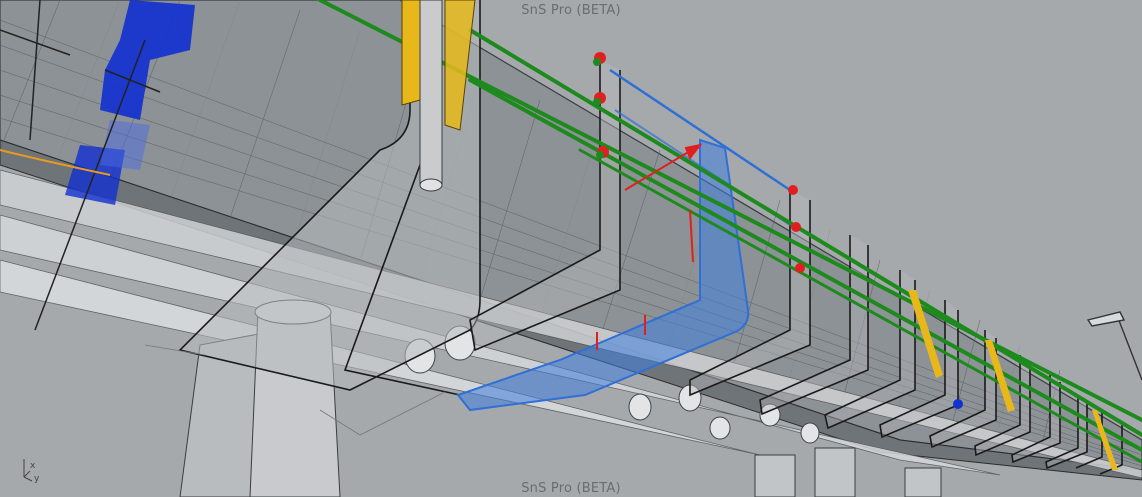 The width and height of the screenshot is (1142, 497). I want to click on axis-x-label: x, so click(33, 466).